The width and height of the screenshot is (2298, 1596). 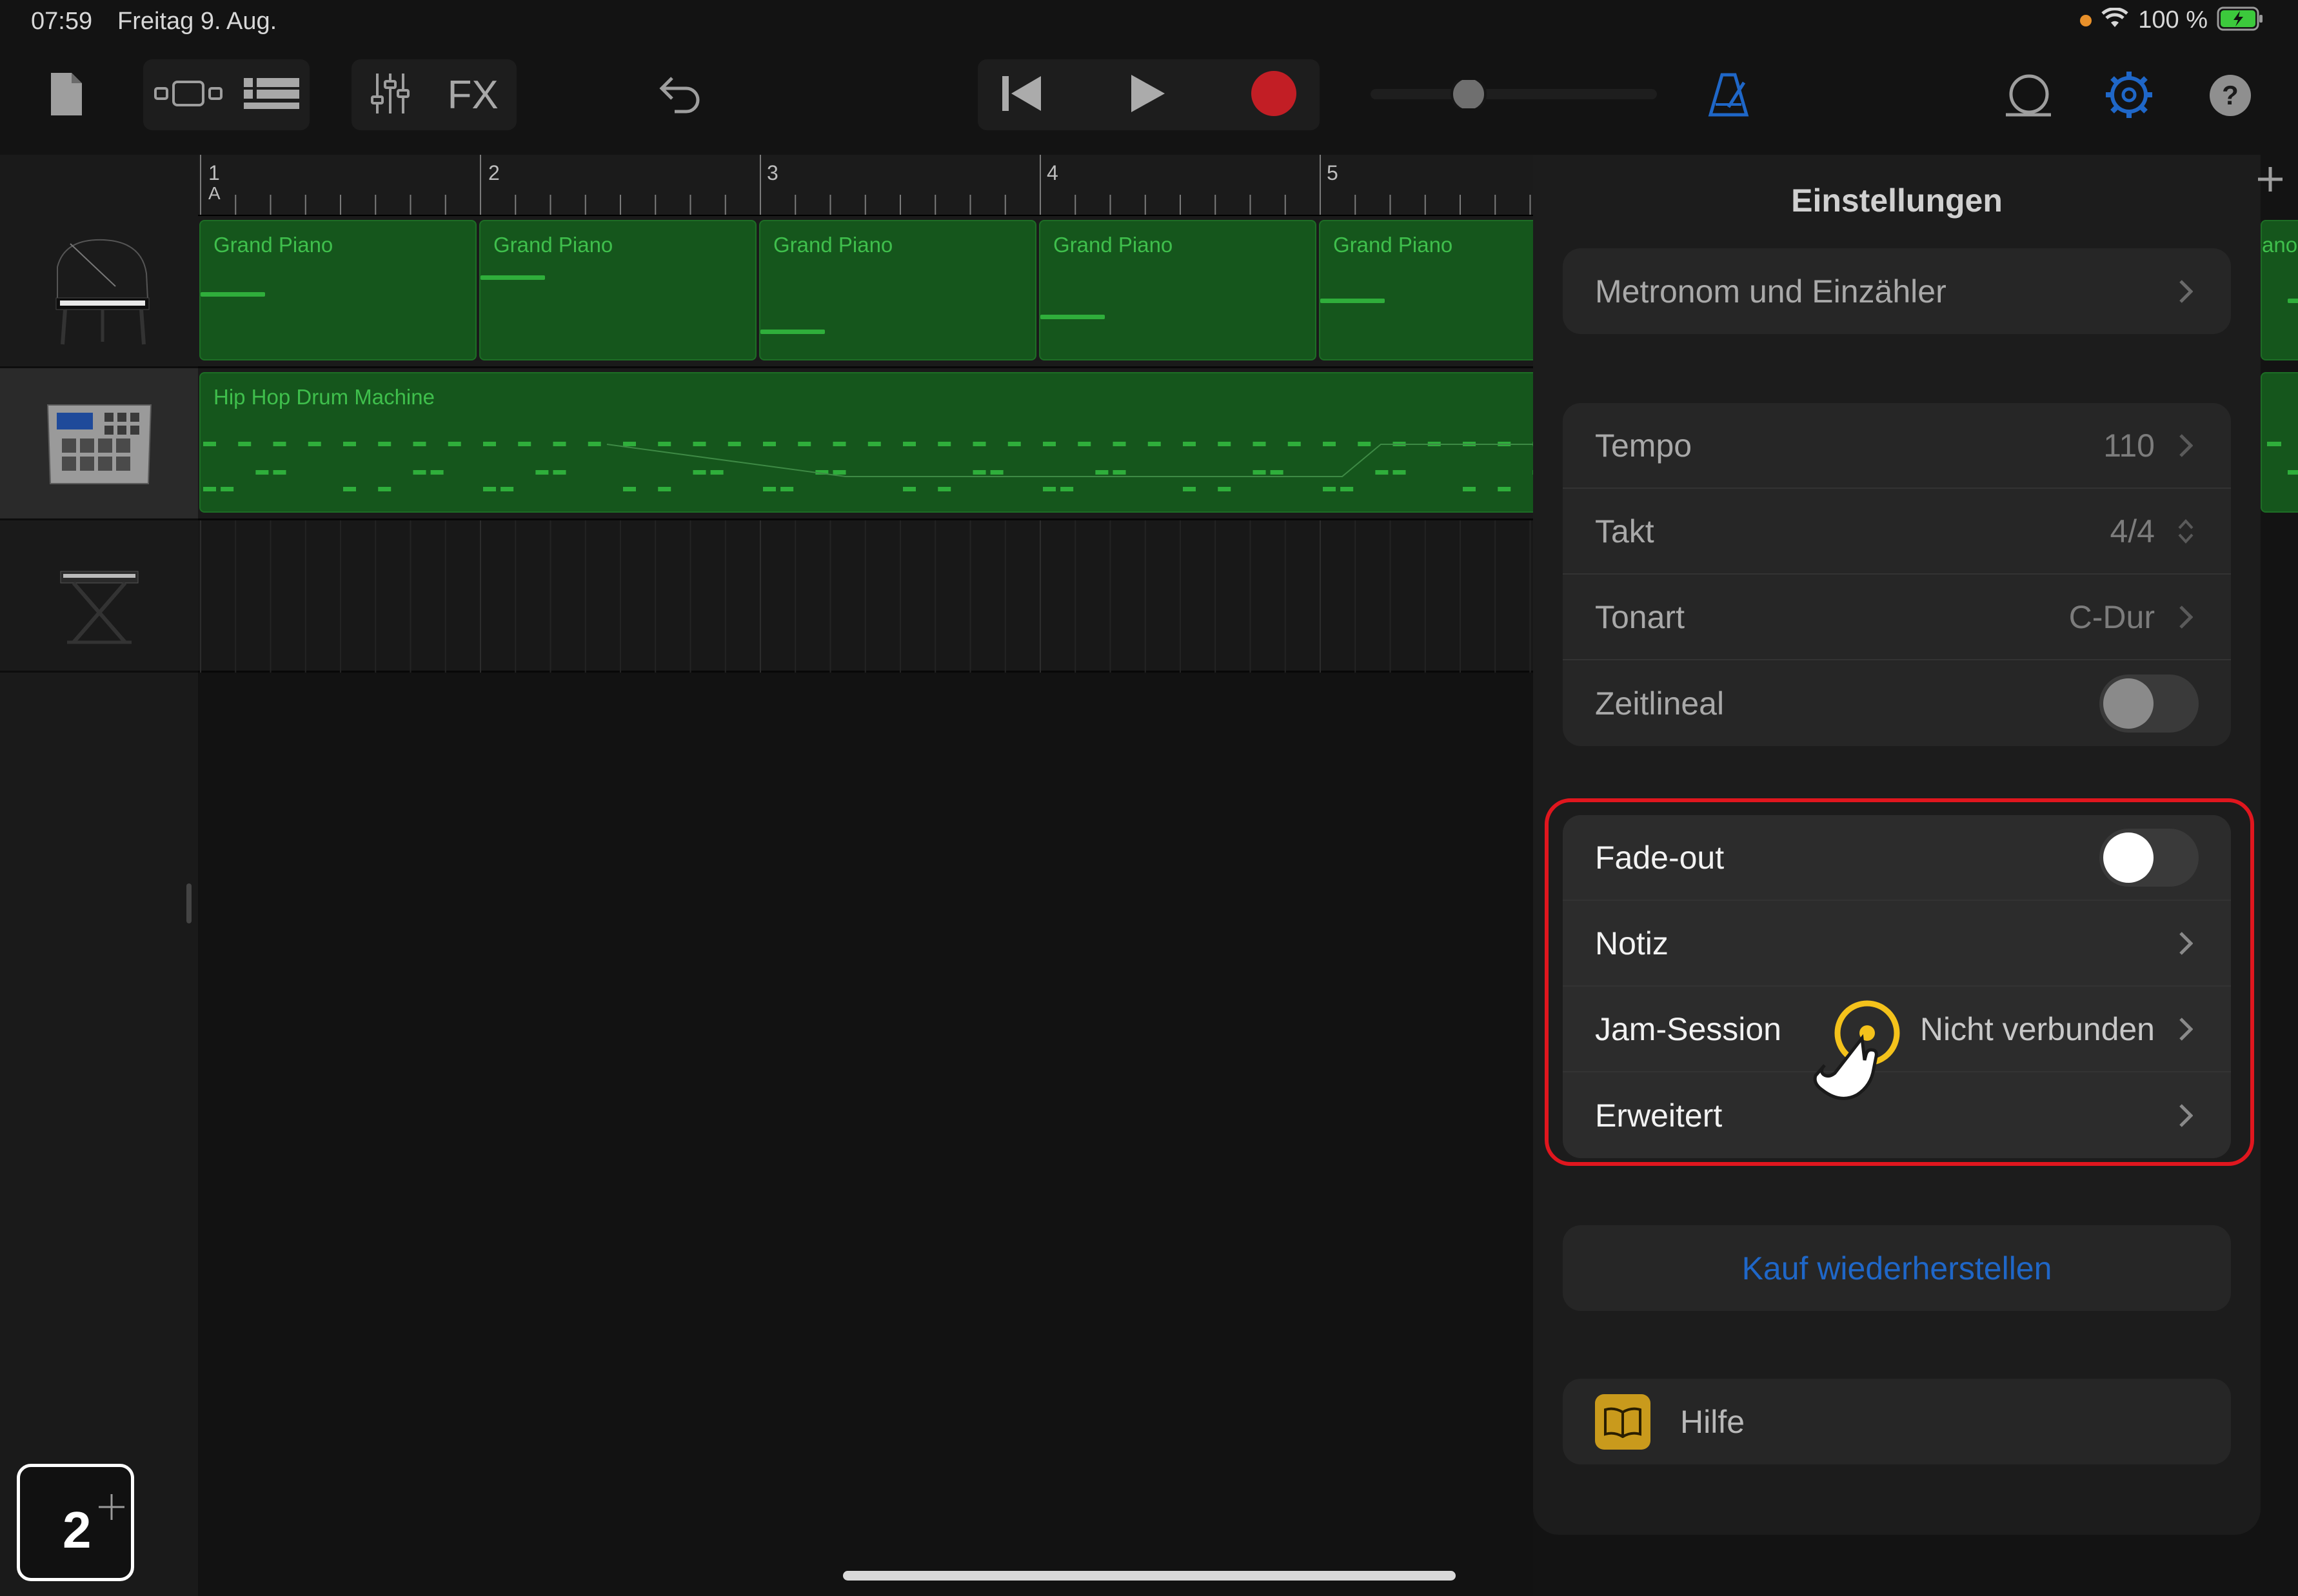 What do you see at coordinates (1177, 290) in the screenshot?
I see `region-piano-4: Grand Piano` at bounding box center [1177, 290].